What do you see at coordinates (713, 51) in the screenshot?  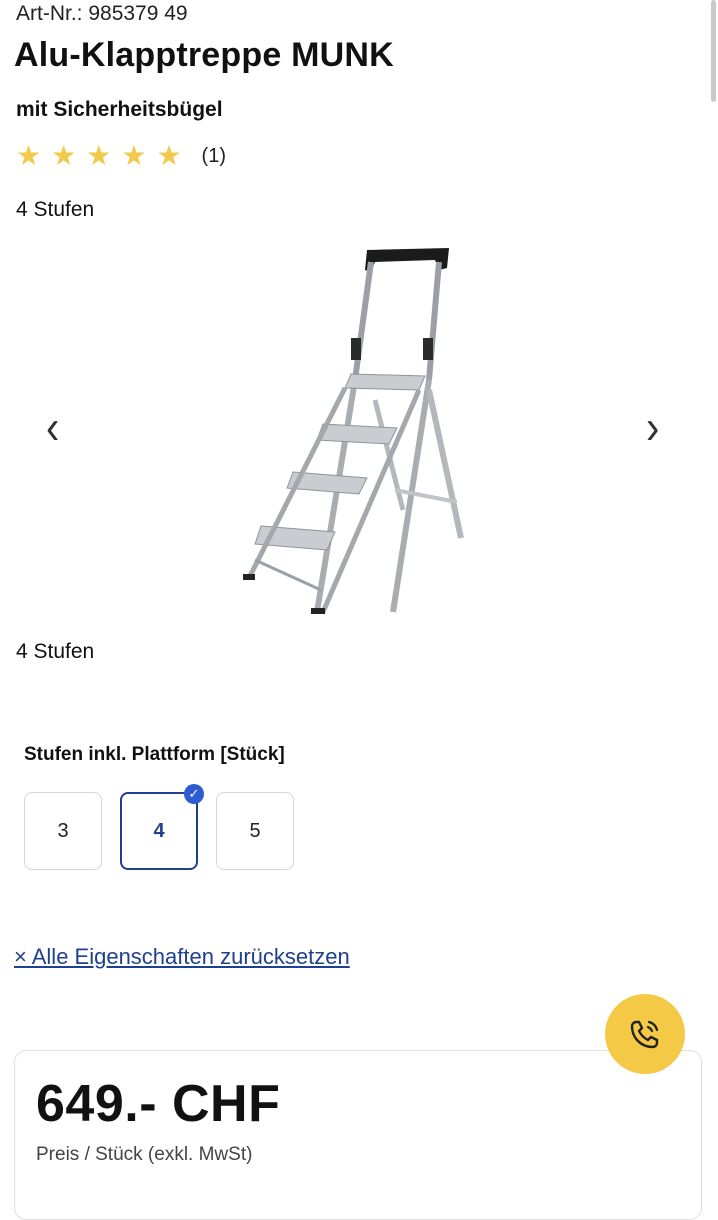 I see `scrollbar` at bounding box center [713, 51].